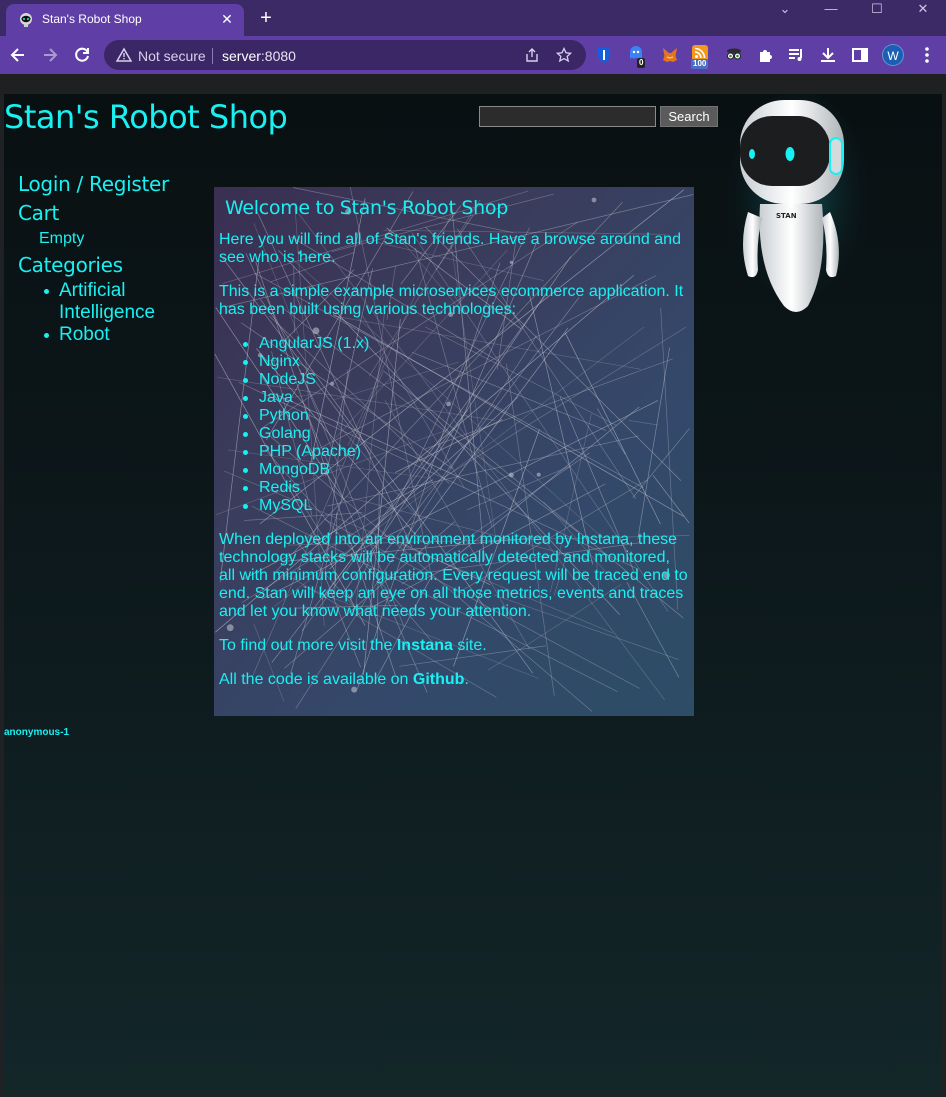  Describe the element at coordinates (785, 15) in the screenshot. I see `tab-search-icon: ⌄` at that location.